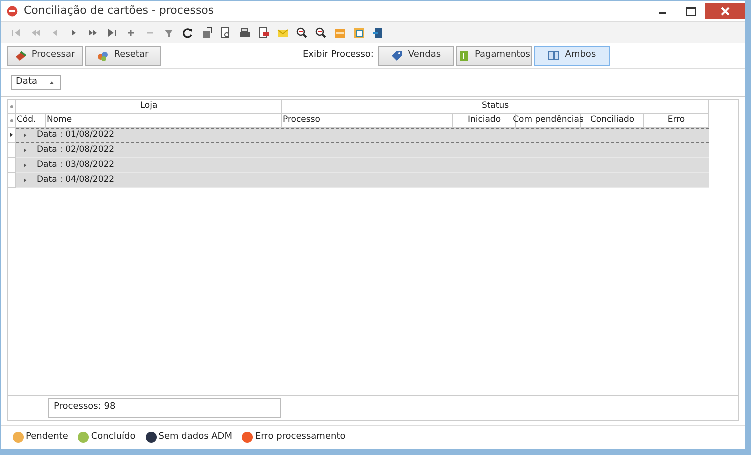 This screenshot has height=455, width=751. What do you see at coordinates (11, 135) in the screenshot?
I see `row-indicator-icon` at bounding box center [11, 135].